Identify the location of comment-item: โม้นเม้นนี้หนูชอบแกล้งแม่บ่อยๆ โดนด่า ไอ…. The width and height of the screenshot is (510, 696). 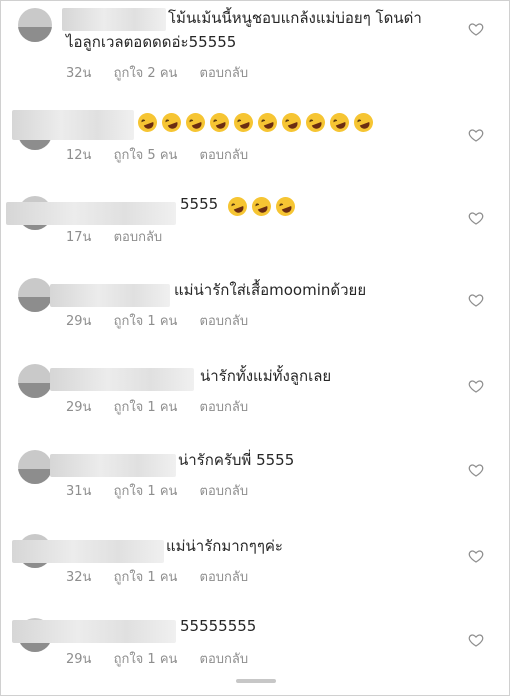
(255, 42).